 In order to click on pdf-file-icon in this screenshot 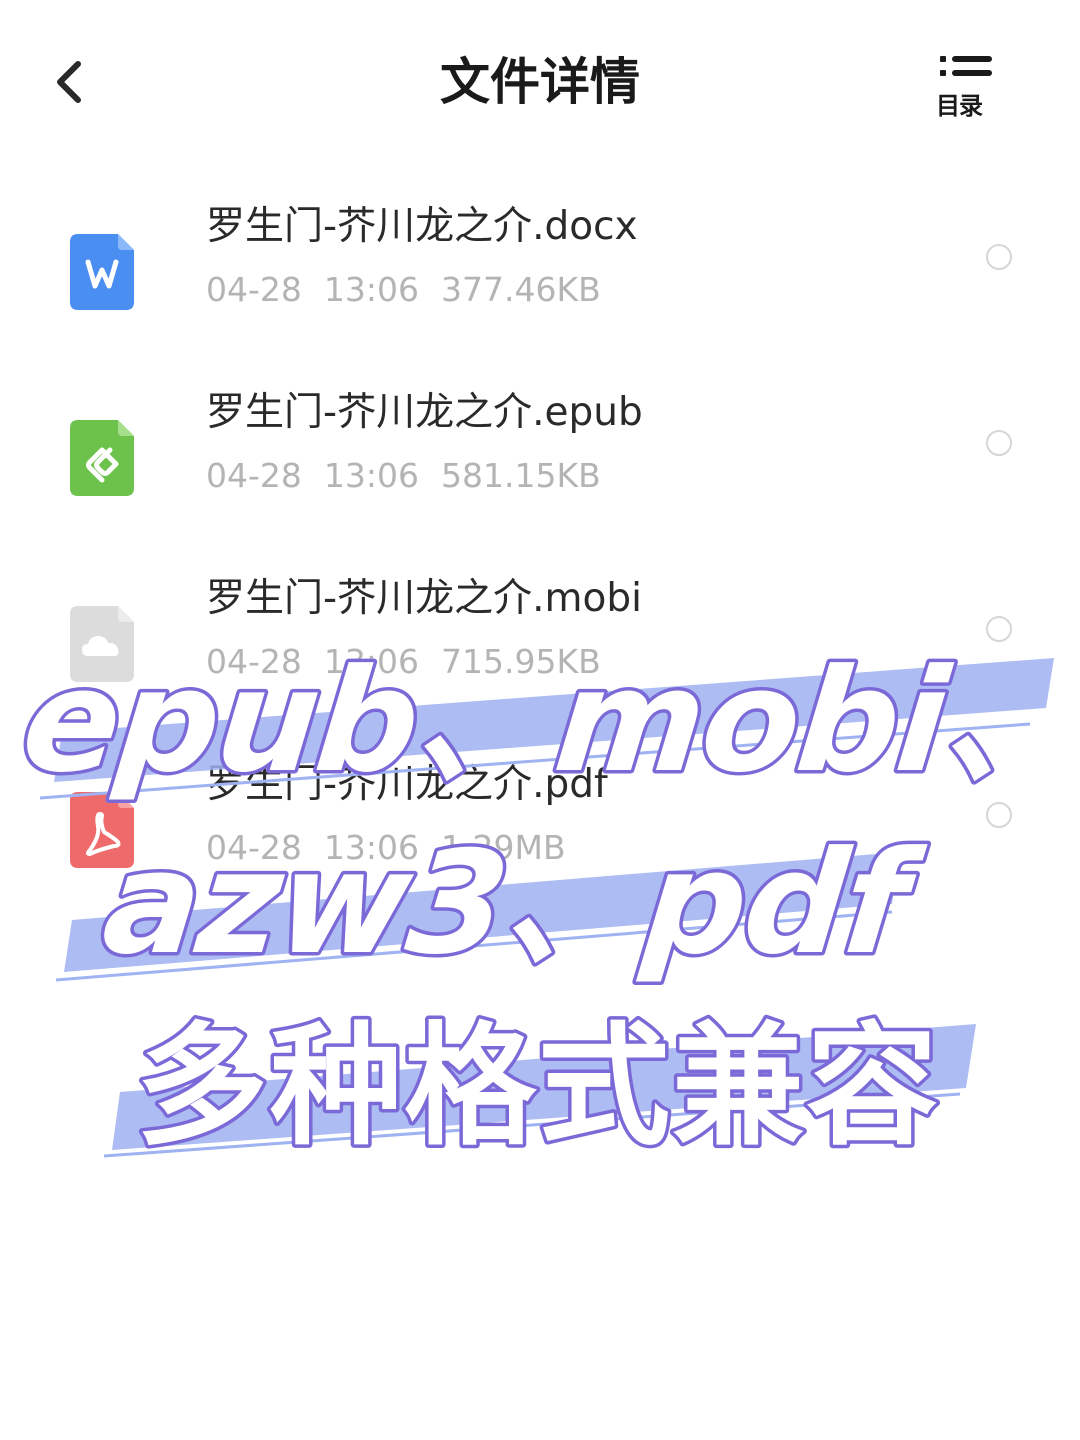, I will do `click(102, 830)`.